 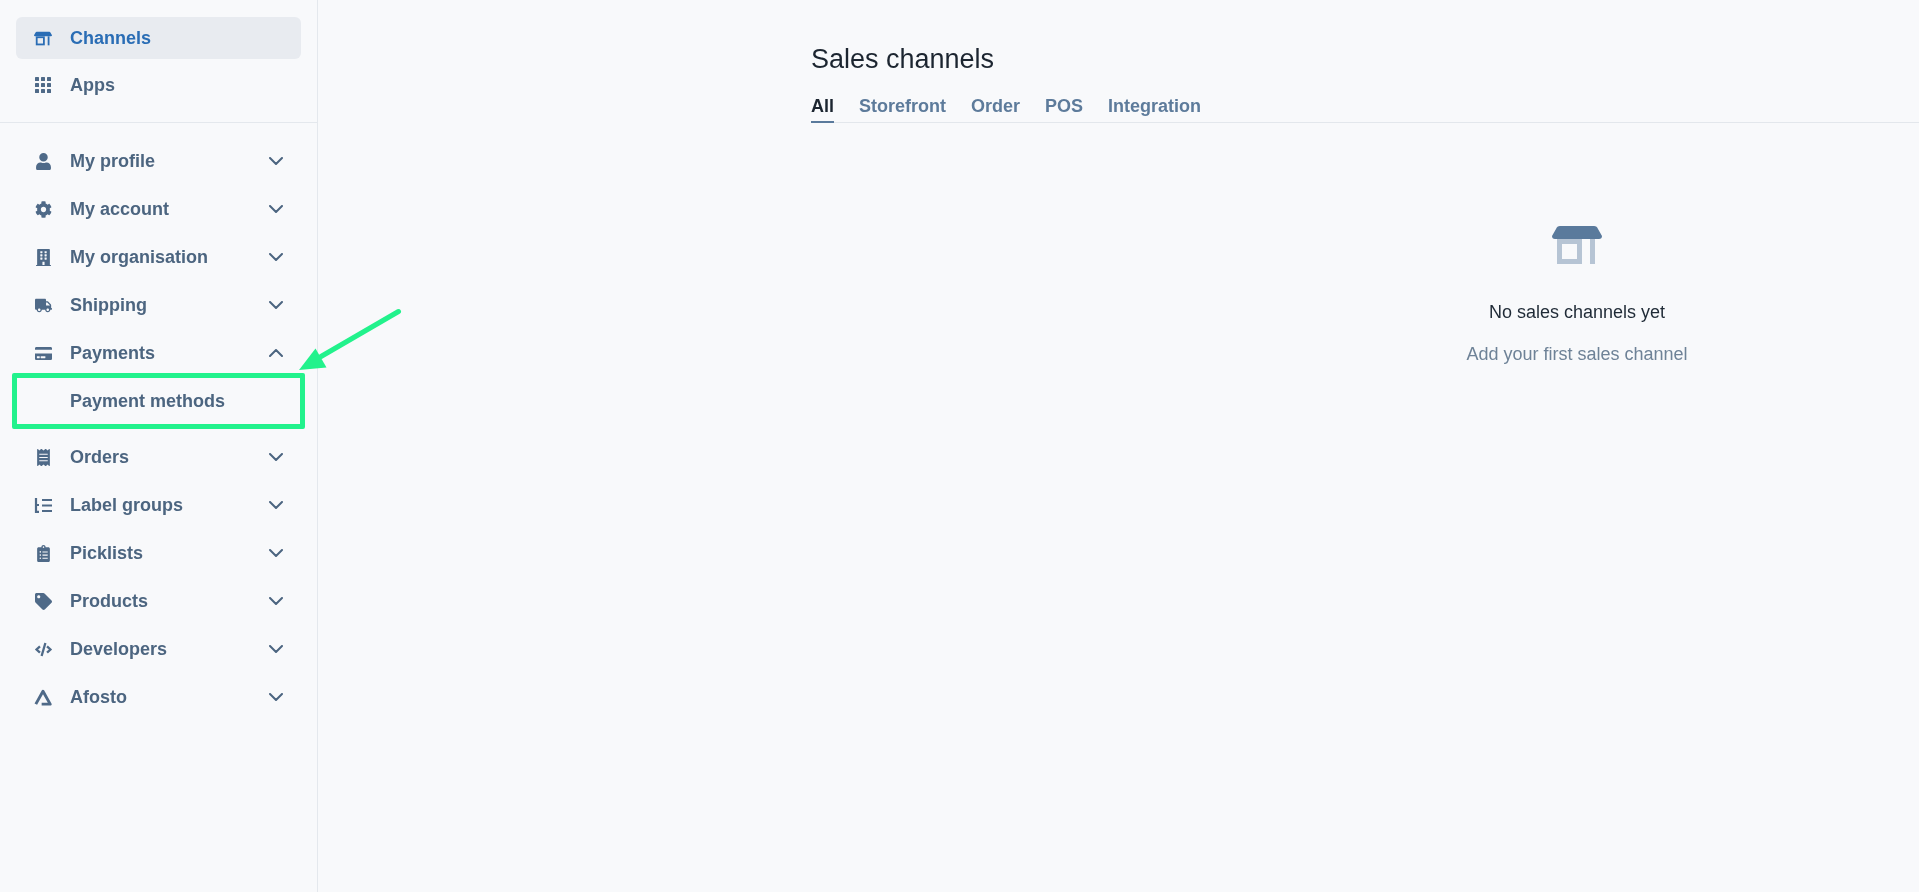 I want to click on receipt-icon, so click(x=43, y=457).